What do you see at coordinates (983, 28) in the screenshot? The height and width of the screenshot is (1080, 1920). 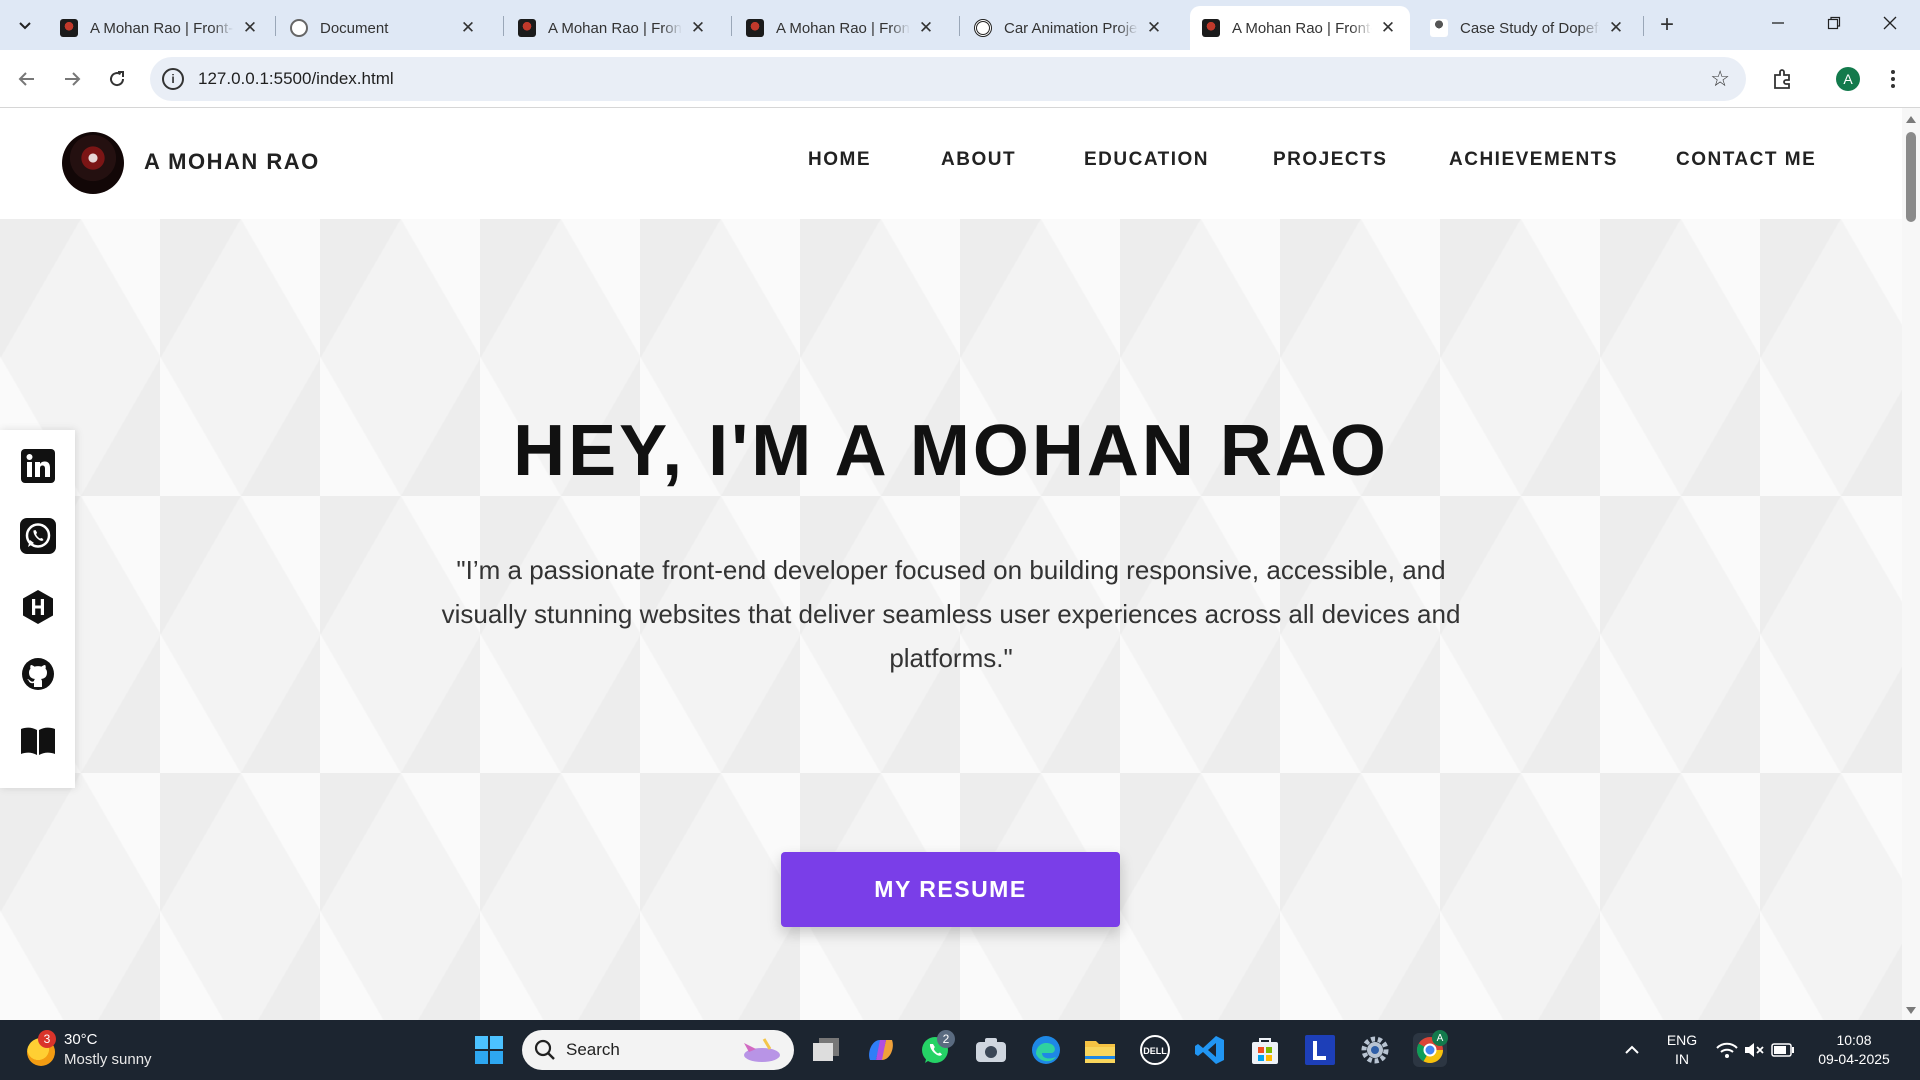 I see `openai-icon` at bounding box center [983, 28].